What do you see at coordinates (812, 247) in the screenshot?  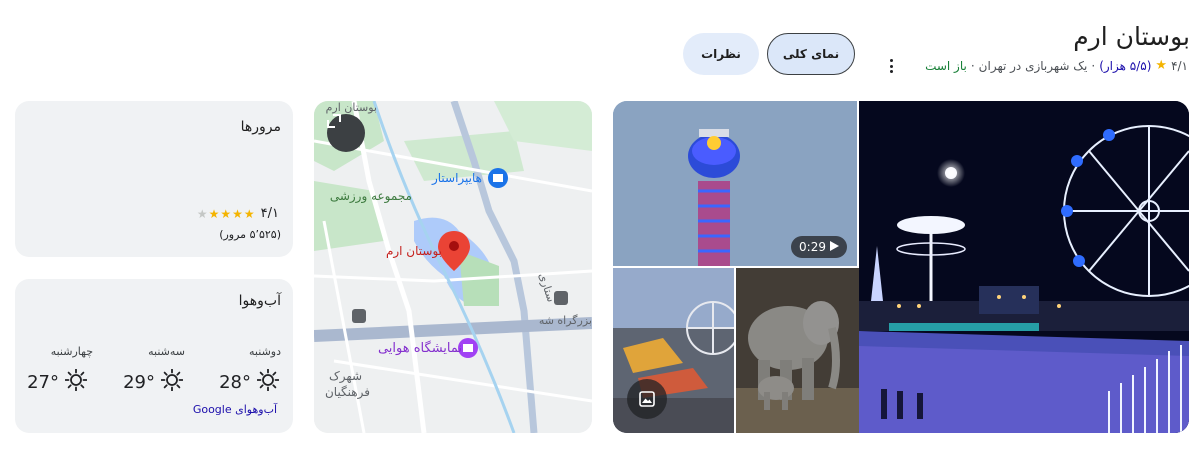 I see `video-duration: 0:29` at bounding box center [812, 247].